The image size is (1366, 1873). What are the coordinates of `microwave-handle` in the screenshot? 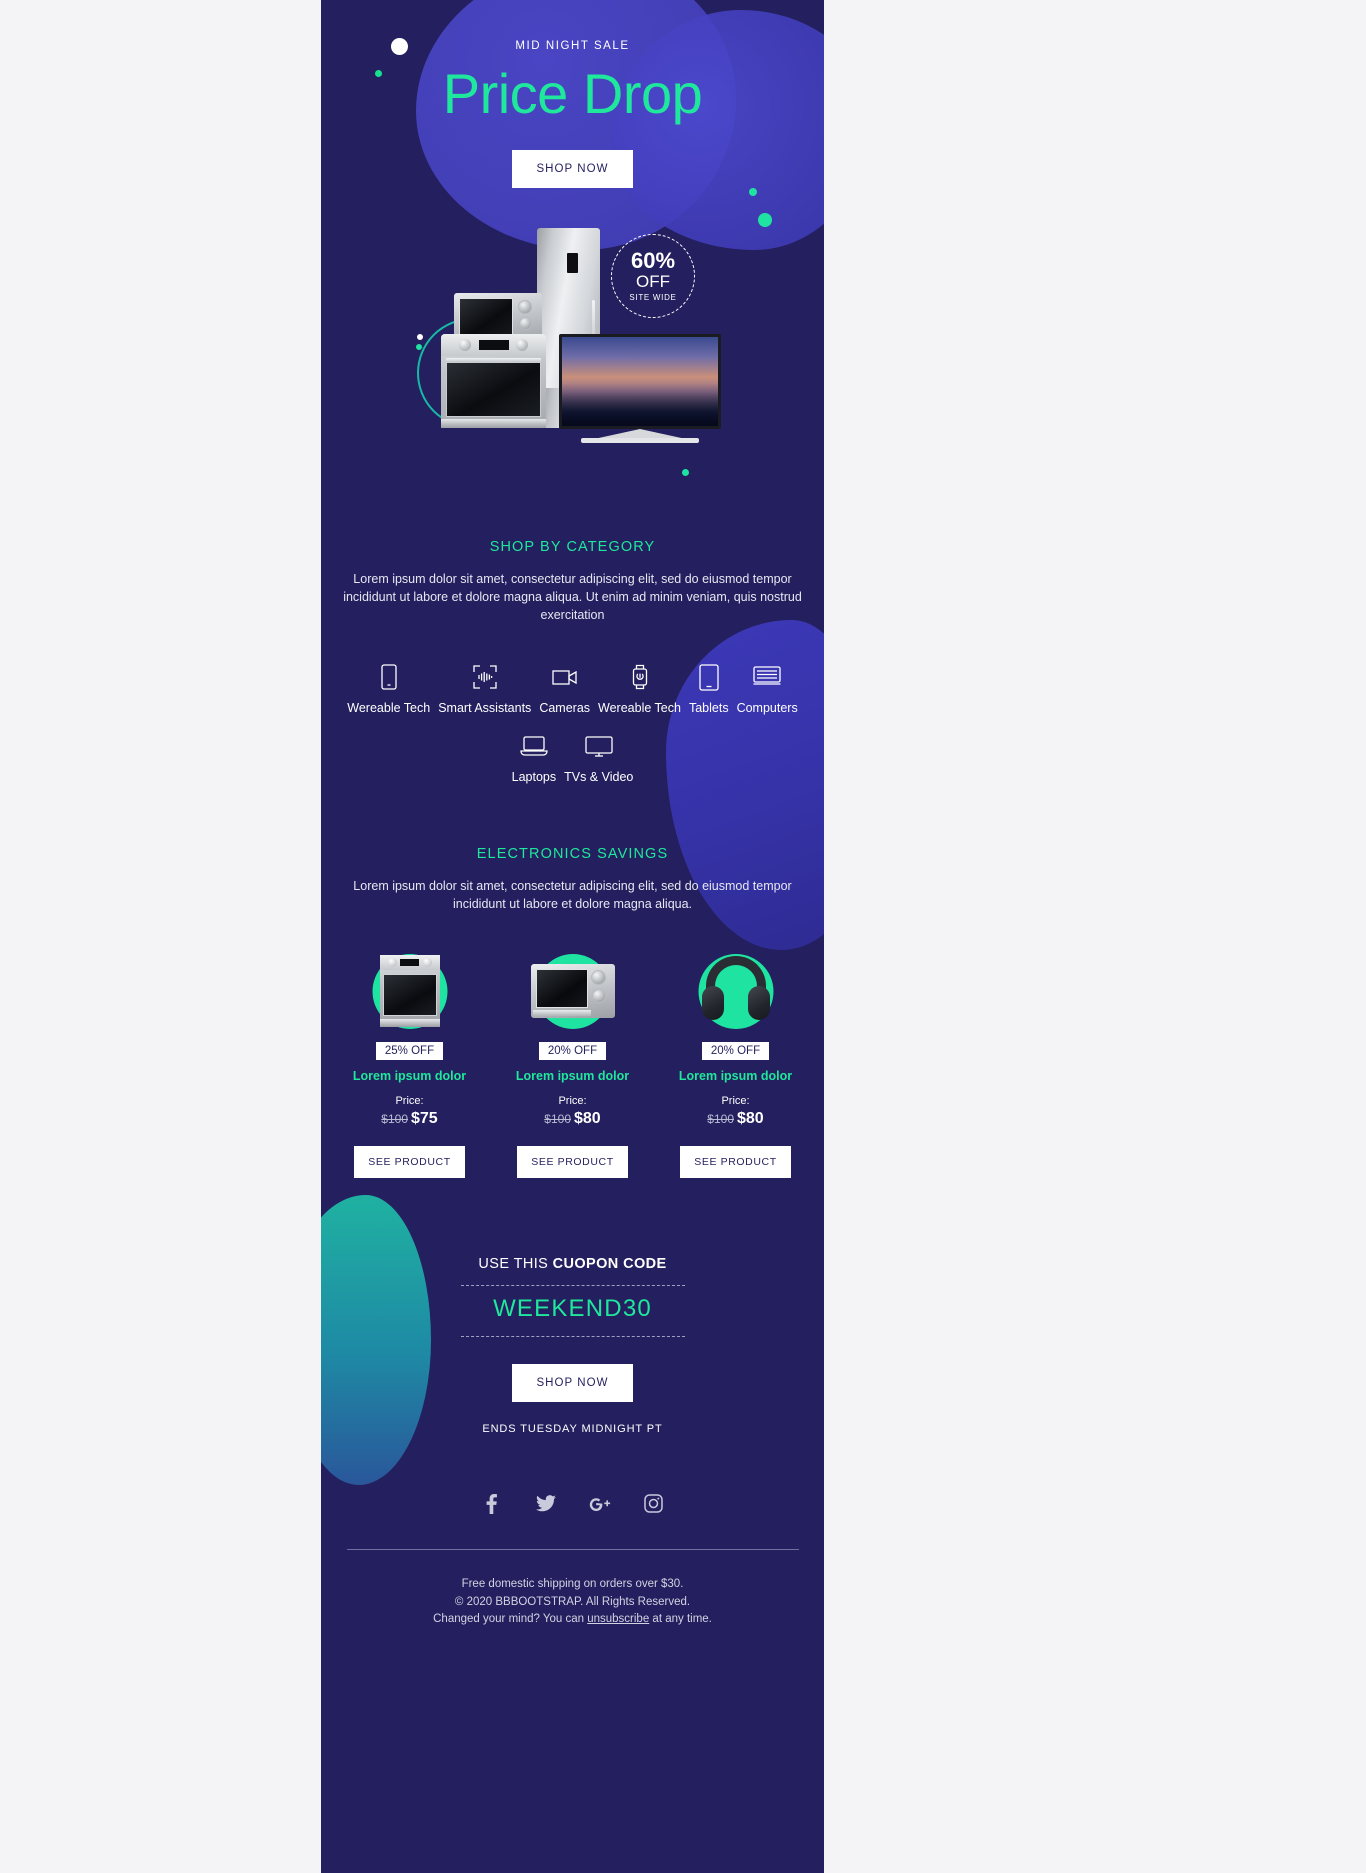 It's located at (561, 1012).